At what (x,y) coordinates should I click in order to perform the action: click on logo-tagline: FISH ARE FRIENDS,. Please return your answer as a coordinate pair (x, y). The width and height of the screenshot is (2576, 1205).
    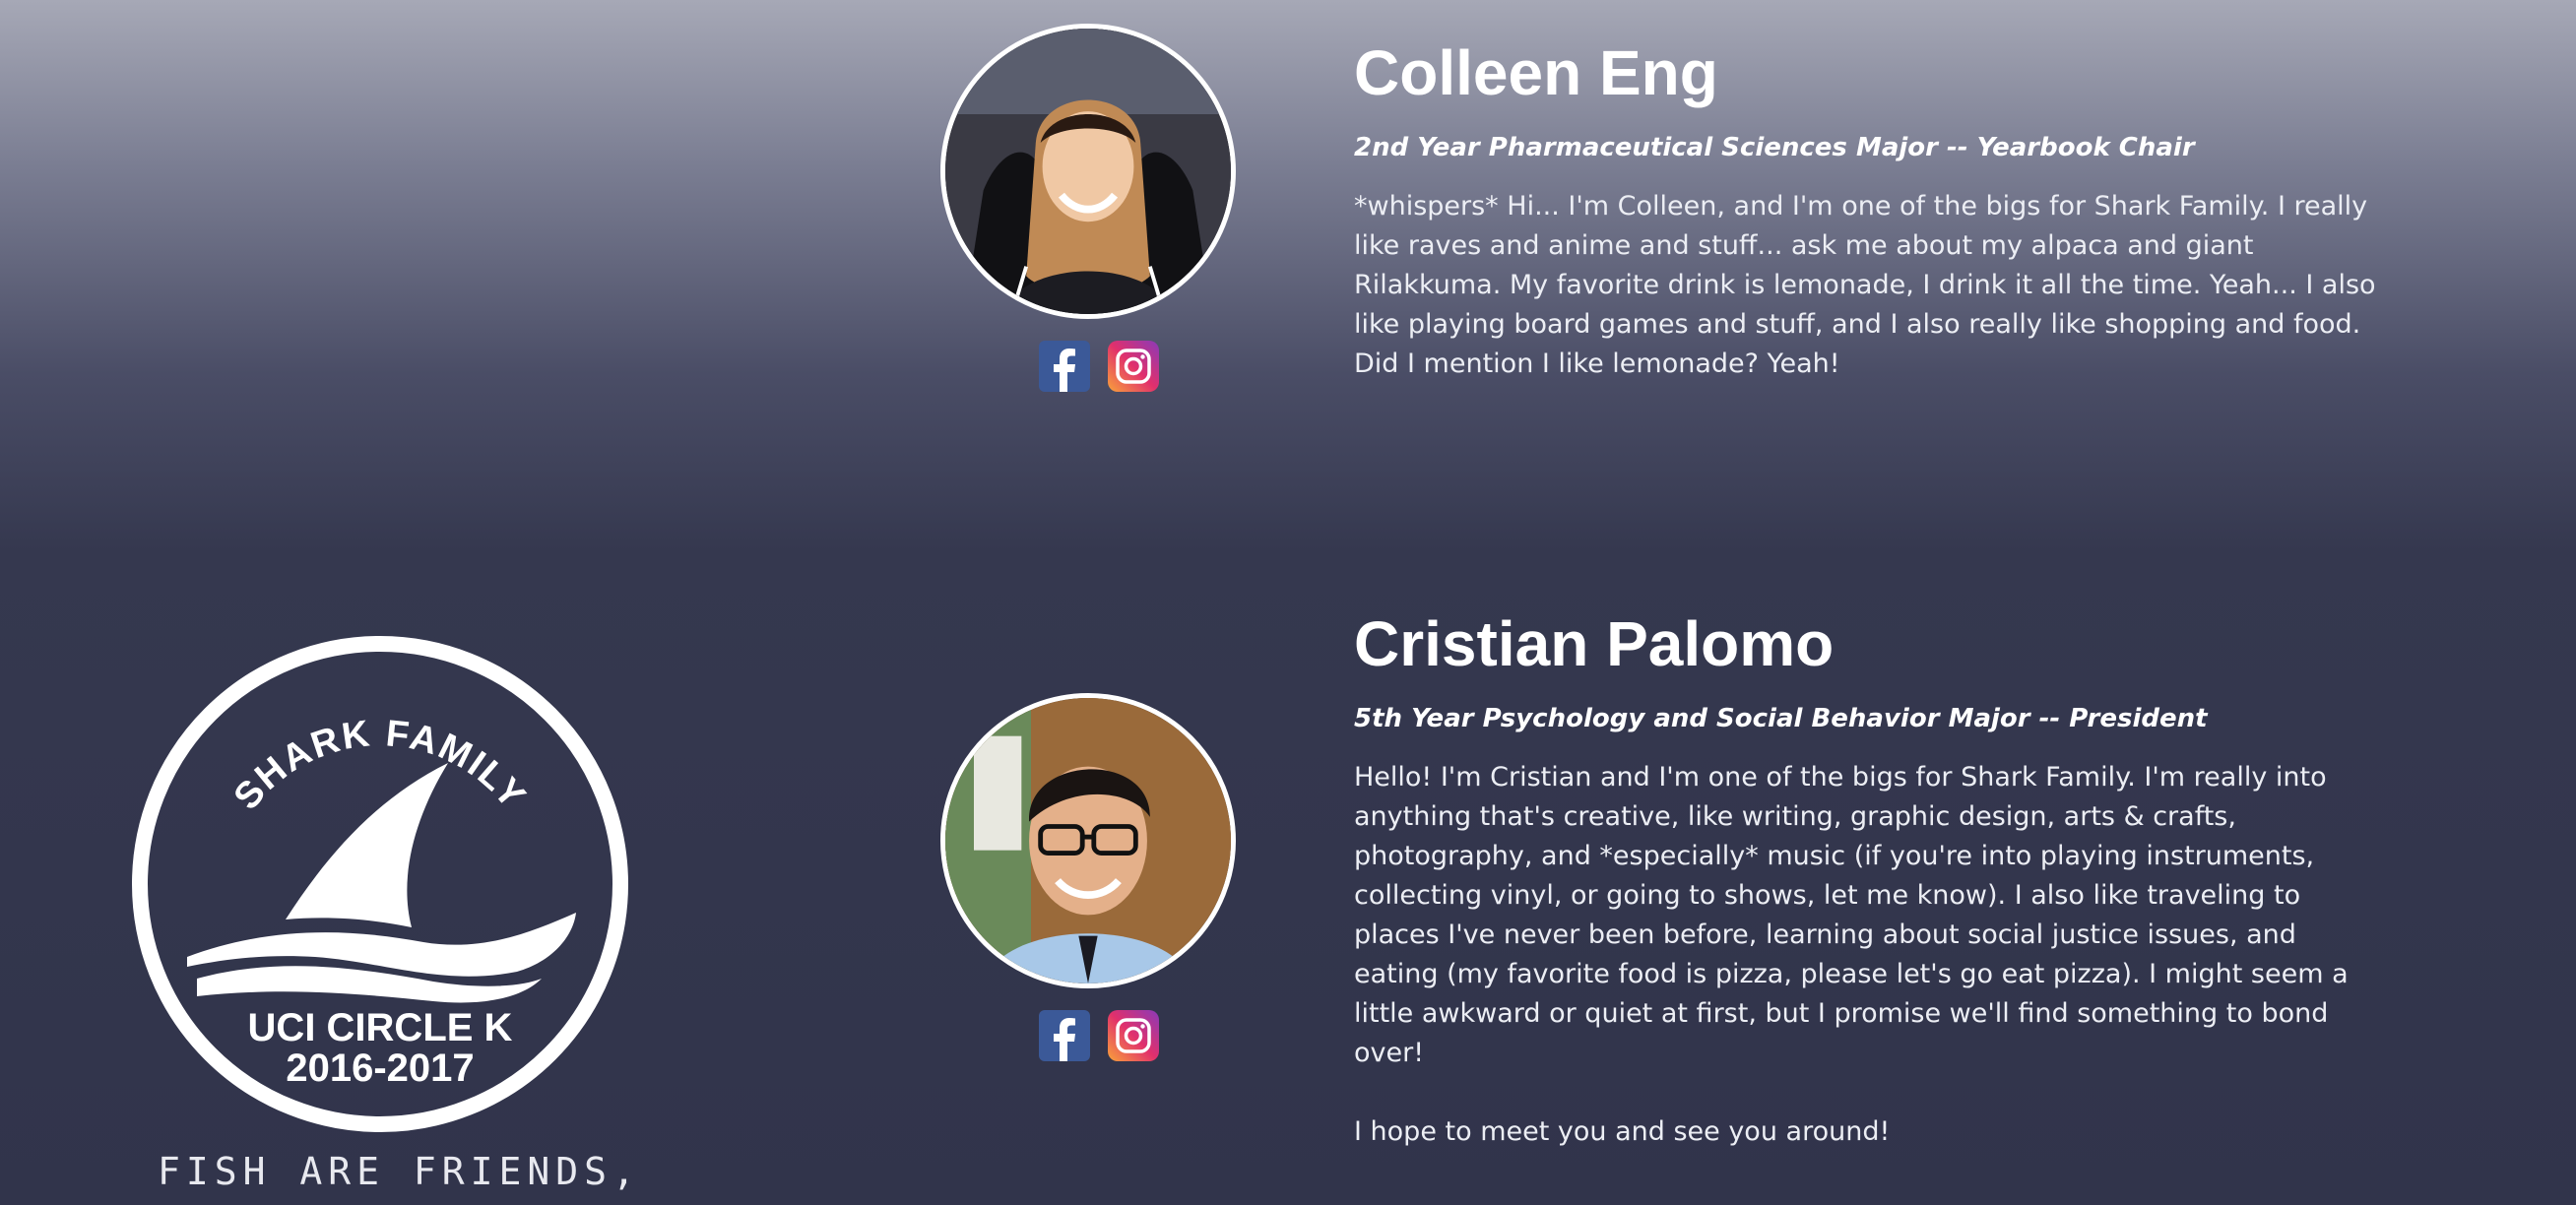
    Looking at the image, I should click on (399, 1171).